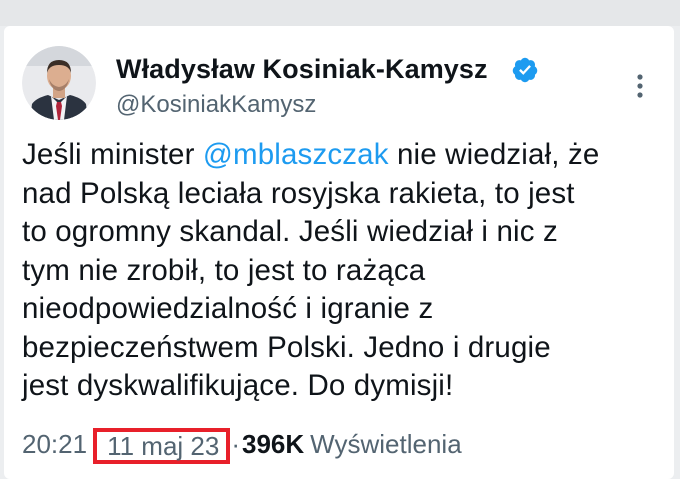 The image size is (680, 479). I want to click on mention-link: @mblaszczak, so click(296, 154).